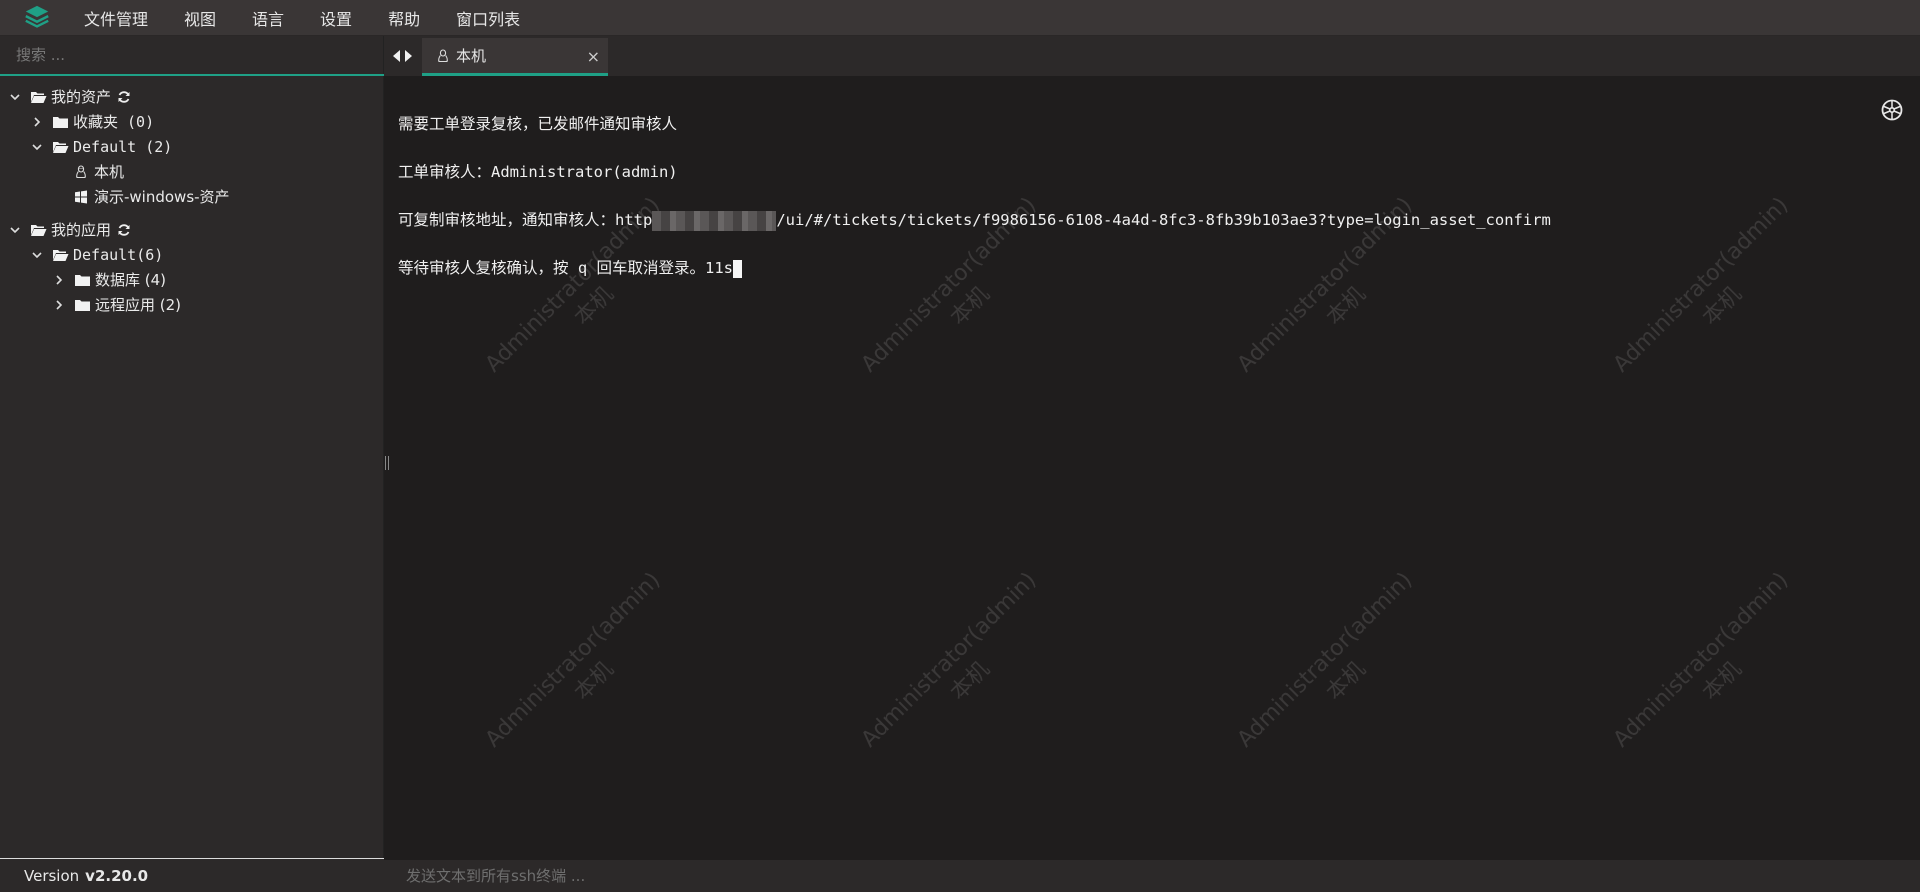 This screenshot has width=1920, height=892. Describe the element at coordinates (1106, 876) in the screenshot. I see `broadcast-input` at that location.